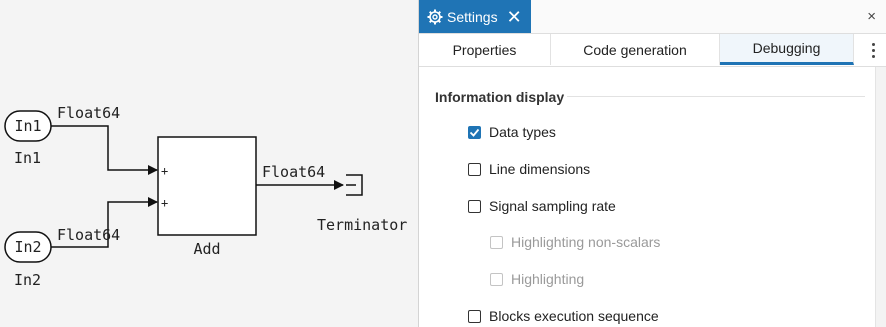  I want to click on in1-block-name: In1, so click(27, 158).